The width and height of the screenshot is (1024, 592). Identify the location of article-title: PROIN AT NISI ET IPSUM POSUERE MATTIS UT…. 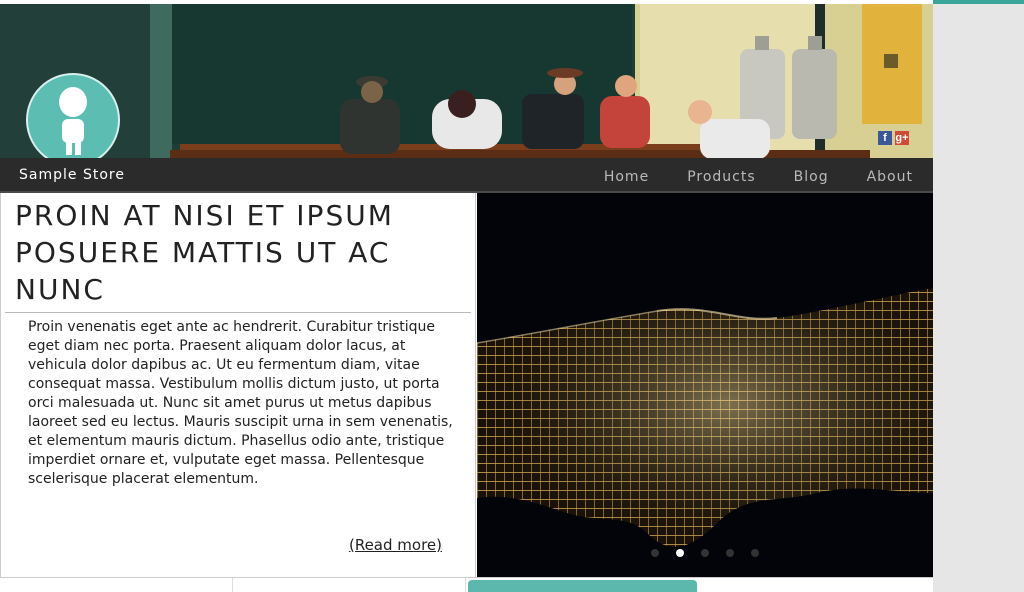
(204, 252).